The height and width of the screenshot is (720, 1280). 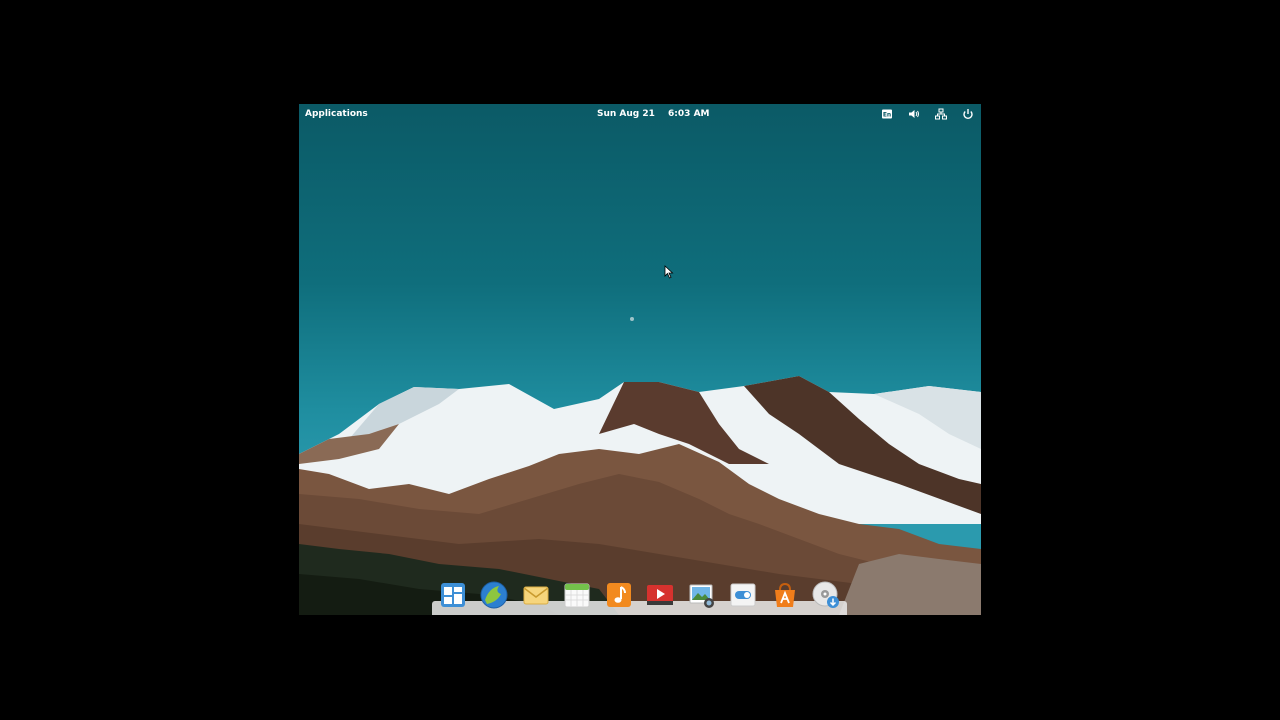 What do you see at coordinates (968, 114) in the screenshot?
I see `power-icon` at bounding box center [968, 114].